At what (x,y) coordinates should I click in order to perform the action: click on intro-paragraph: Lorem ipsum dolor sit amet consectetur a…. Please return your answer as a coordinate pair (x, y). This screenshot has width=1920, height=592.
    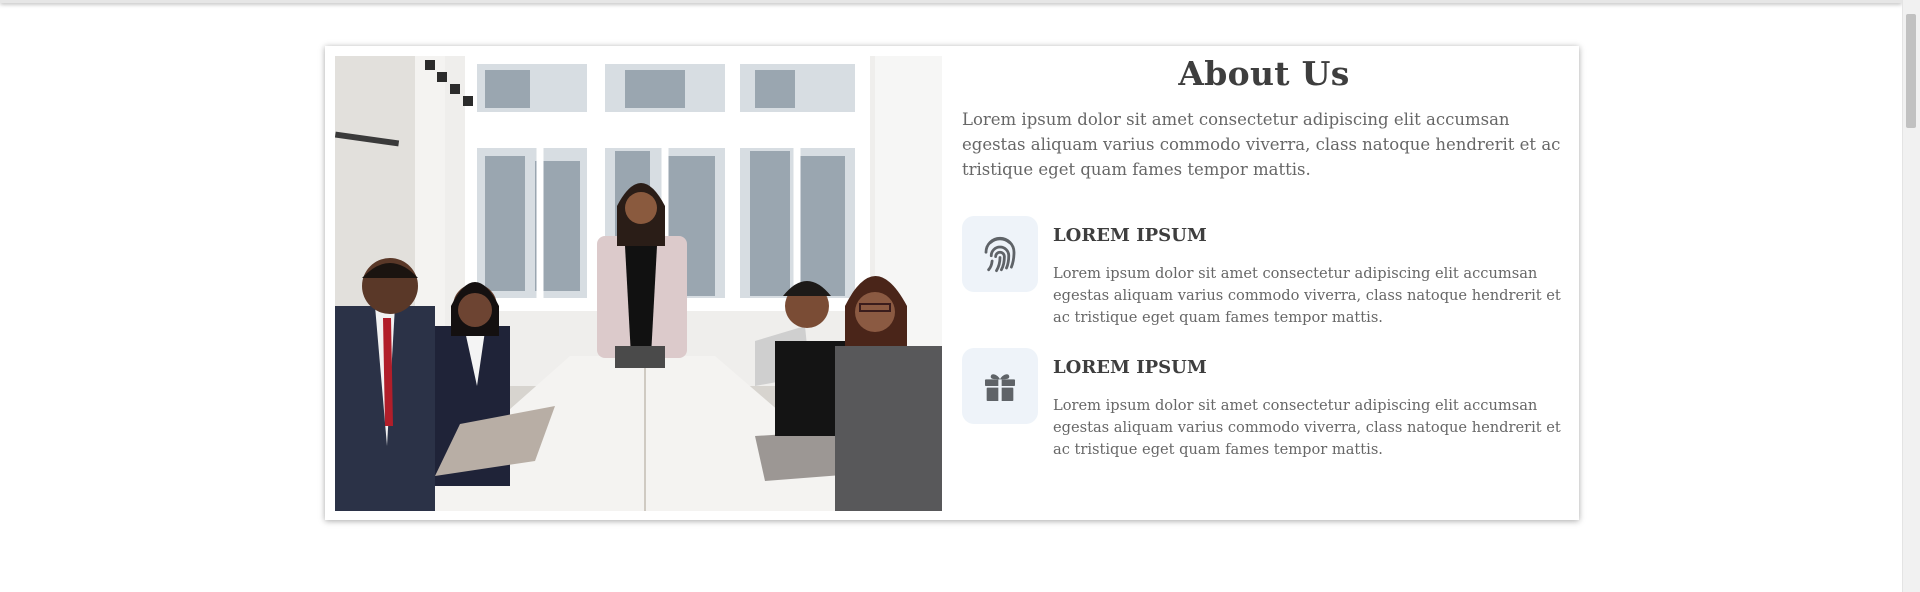
    Looking at the image, I should click on (1261, 144).